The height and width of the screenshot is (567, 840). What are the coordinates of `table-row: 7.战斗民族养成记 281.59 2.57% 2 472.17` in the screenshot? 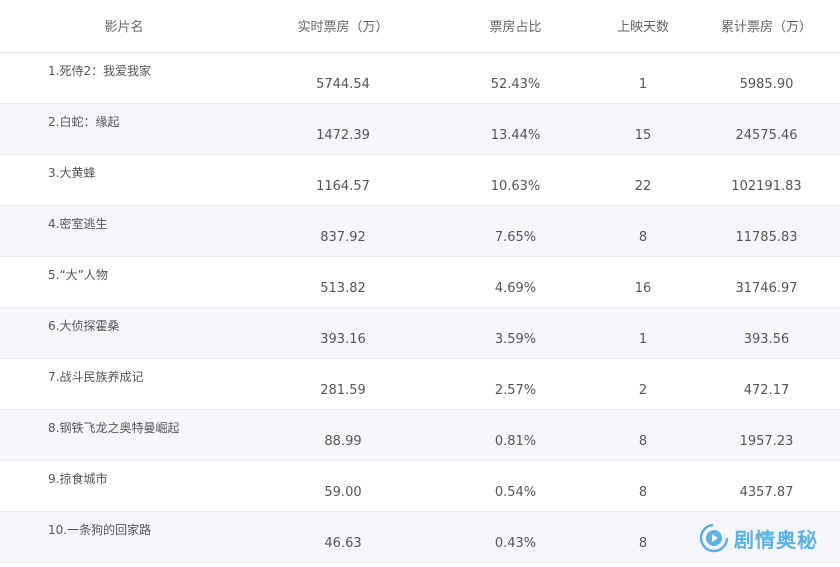 It's located at (420, 383).